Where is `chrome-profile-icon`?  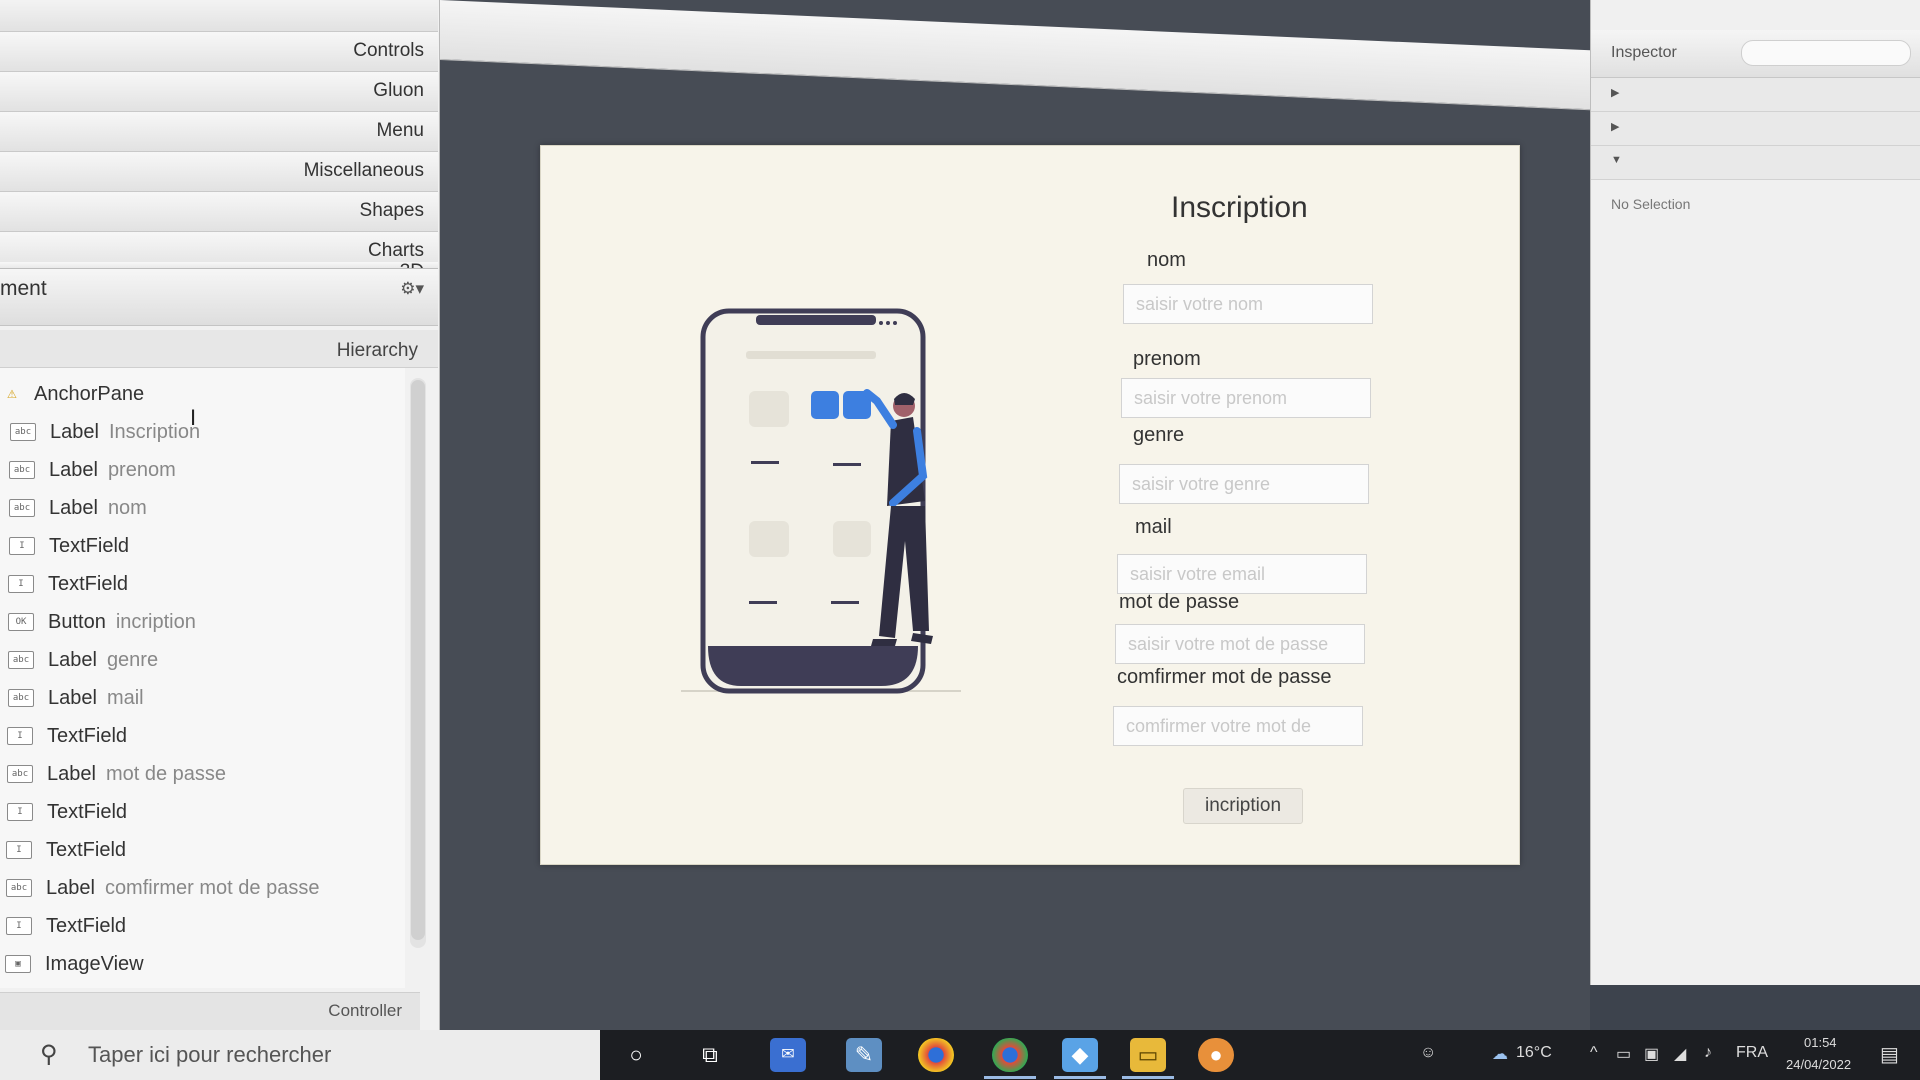 chrome-profile-icon is located at coordinates (1010, 1055).